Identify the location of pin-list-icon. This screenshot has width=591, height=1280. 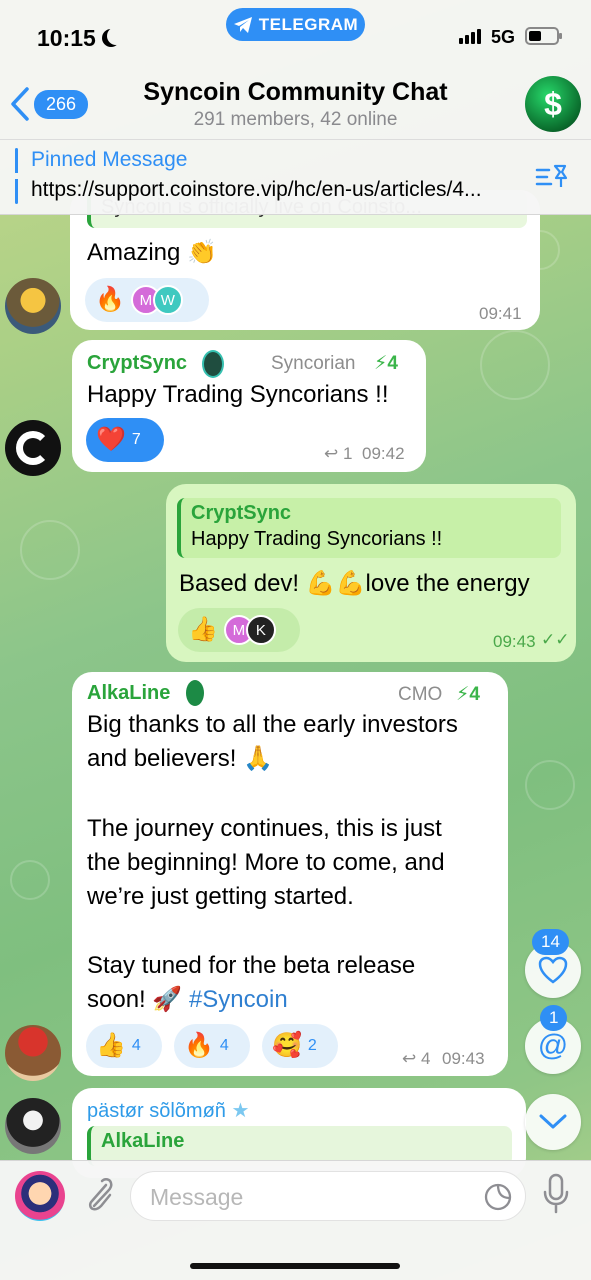
(552, 176).